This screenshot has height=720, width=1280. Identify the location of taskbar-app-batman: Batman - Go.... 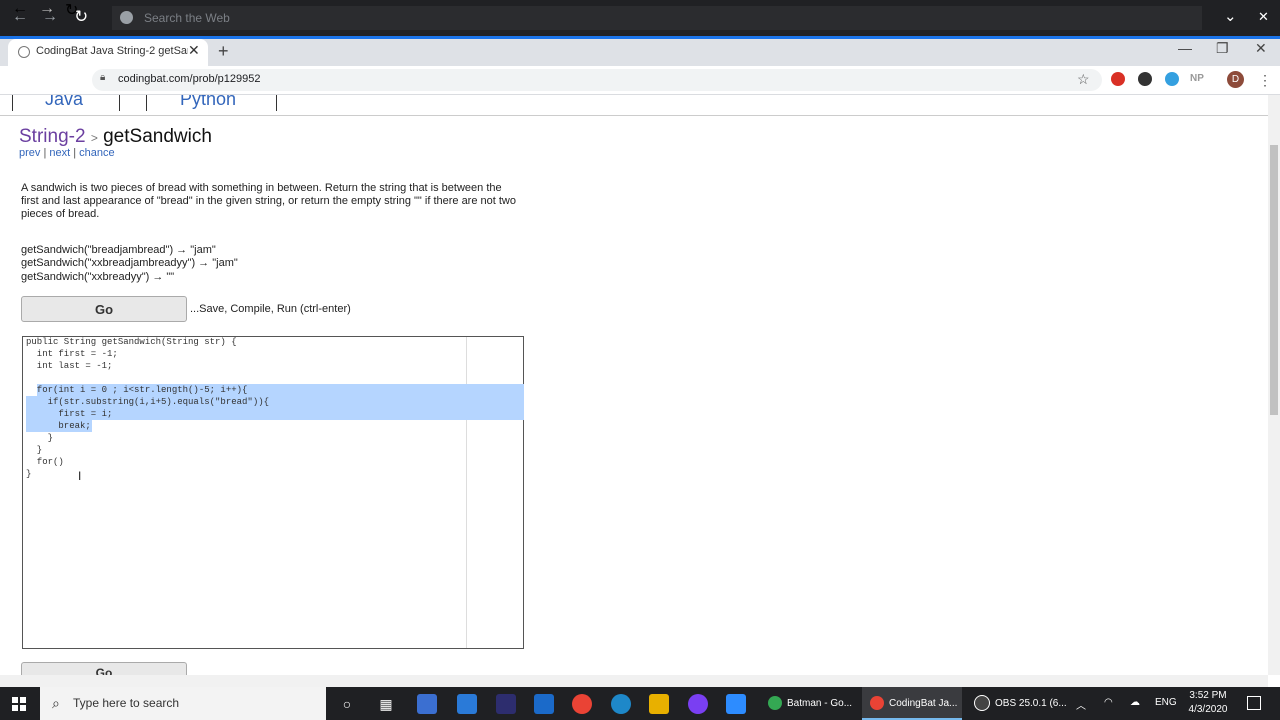
(810, 703).